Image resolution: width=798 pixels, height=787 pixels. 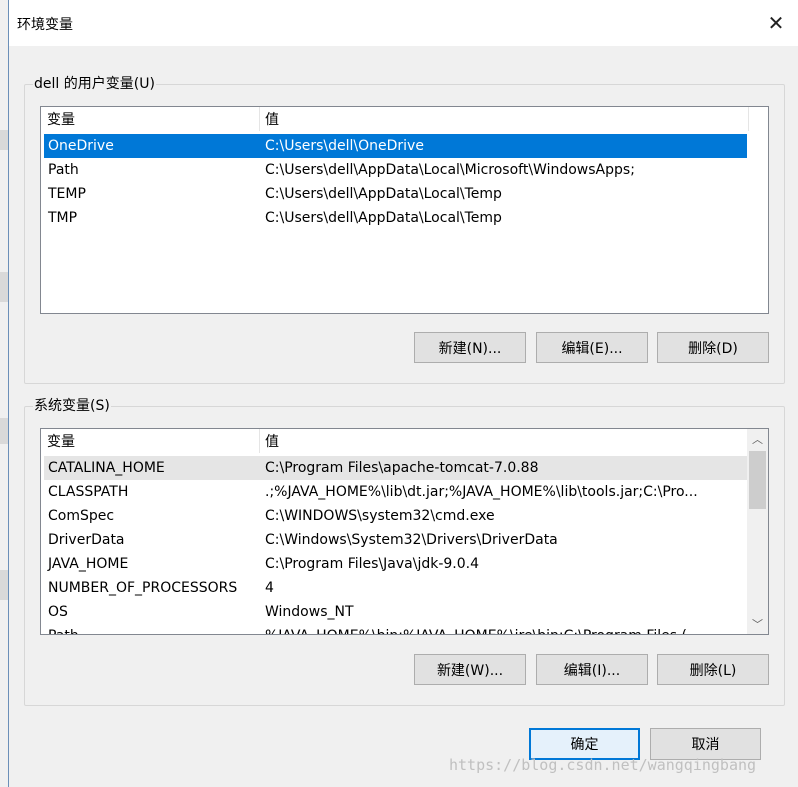 I want to click on variable-name: OS, so click(x=58, y=612).